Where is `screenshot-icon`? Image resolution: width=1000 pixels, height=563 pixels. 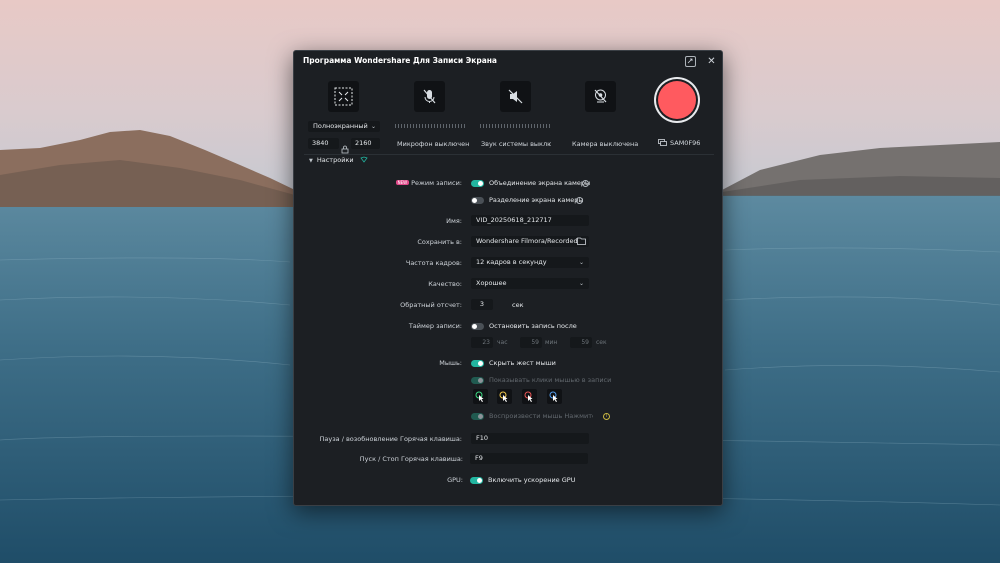 screenshot-icon is located at coordinates (690, 61).